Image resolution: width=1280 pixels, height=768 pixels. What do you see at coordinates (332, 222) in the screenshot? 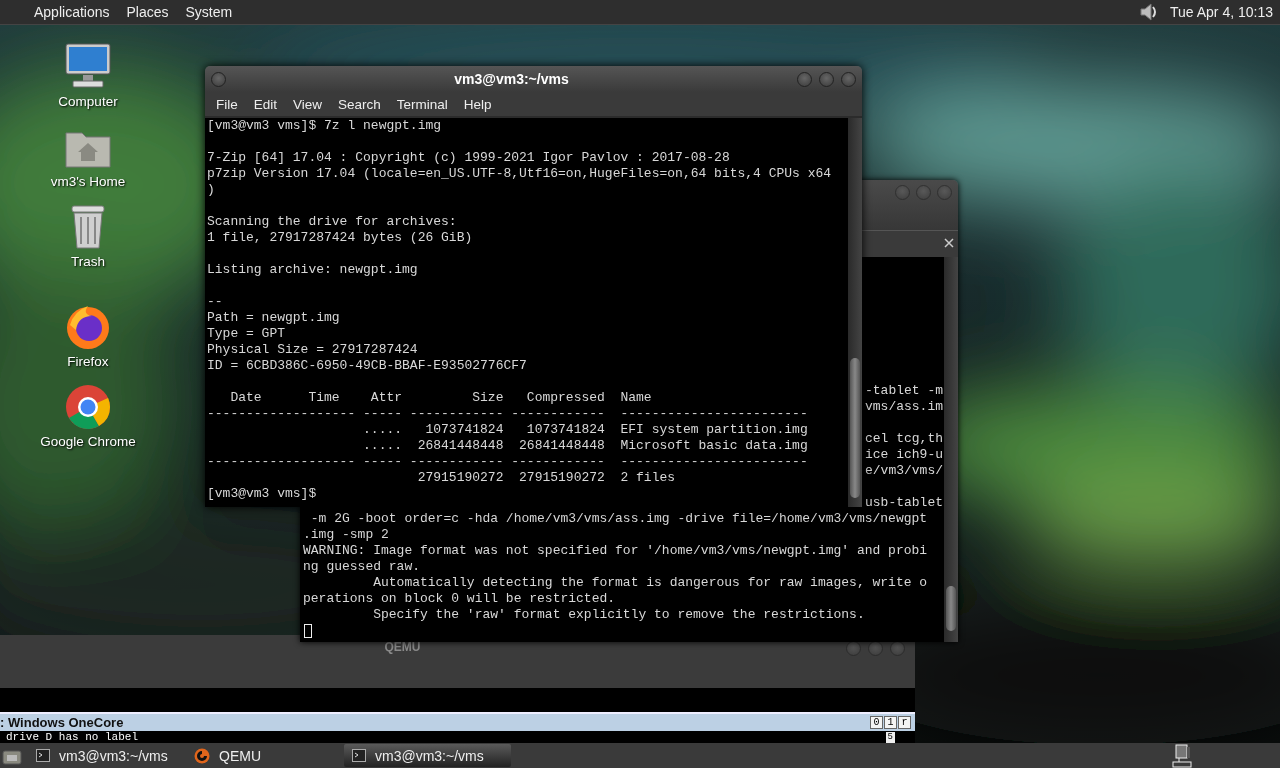
I see `terminal-line: Scanning the drive for archives:` at bounding box center [332, 222].